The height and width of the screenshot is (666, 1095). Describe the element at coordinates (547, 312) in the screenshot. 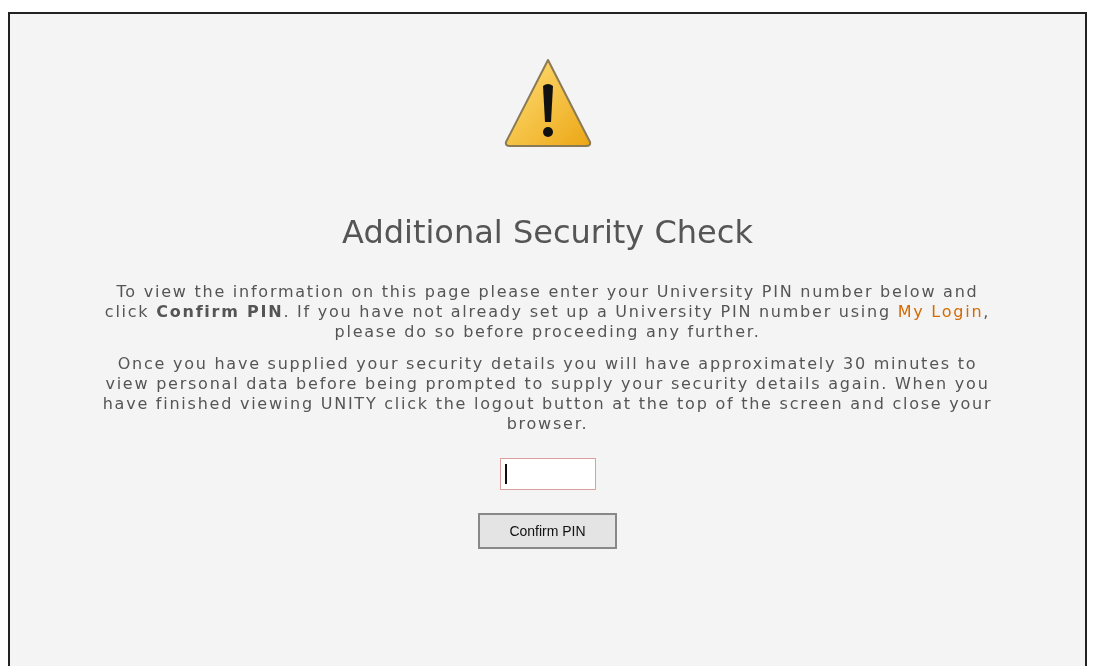

I see `instructions-paragraph: To view the information on this page please enter your University PIN number below and click Confirm PIN. If you have not already set up a University PIN number using My Login, please do so before proceeding any further.` at that location.